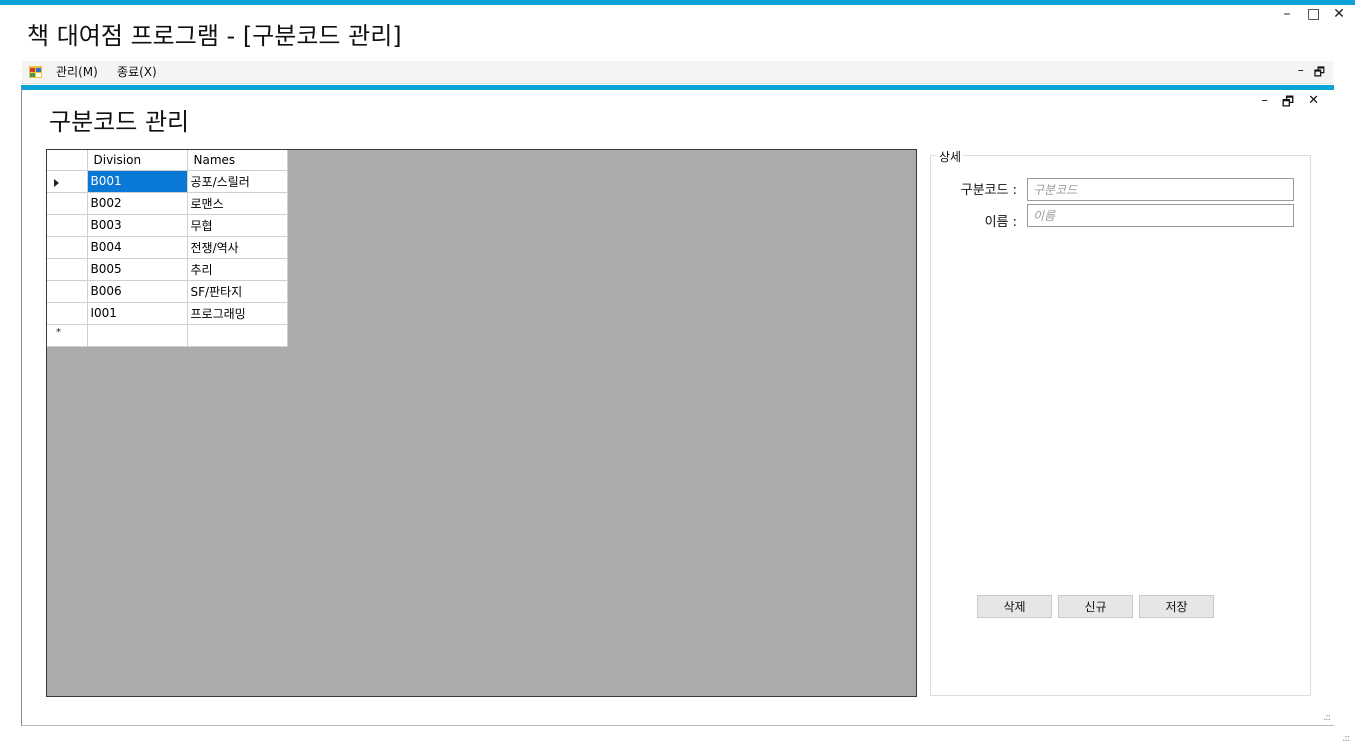  Describe the element at coordinates (1014, 606) in the screenshot. I see `delete-button: 삭제` at that location.